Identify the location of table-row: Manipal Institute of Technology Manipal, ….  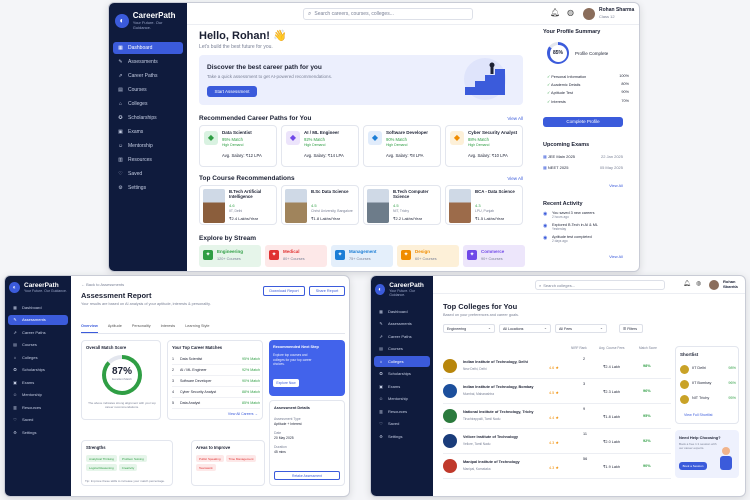
(557, 466).